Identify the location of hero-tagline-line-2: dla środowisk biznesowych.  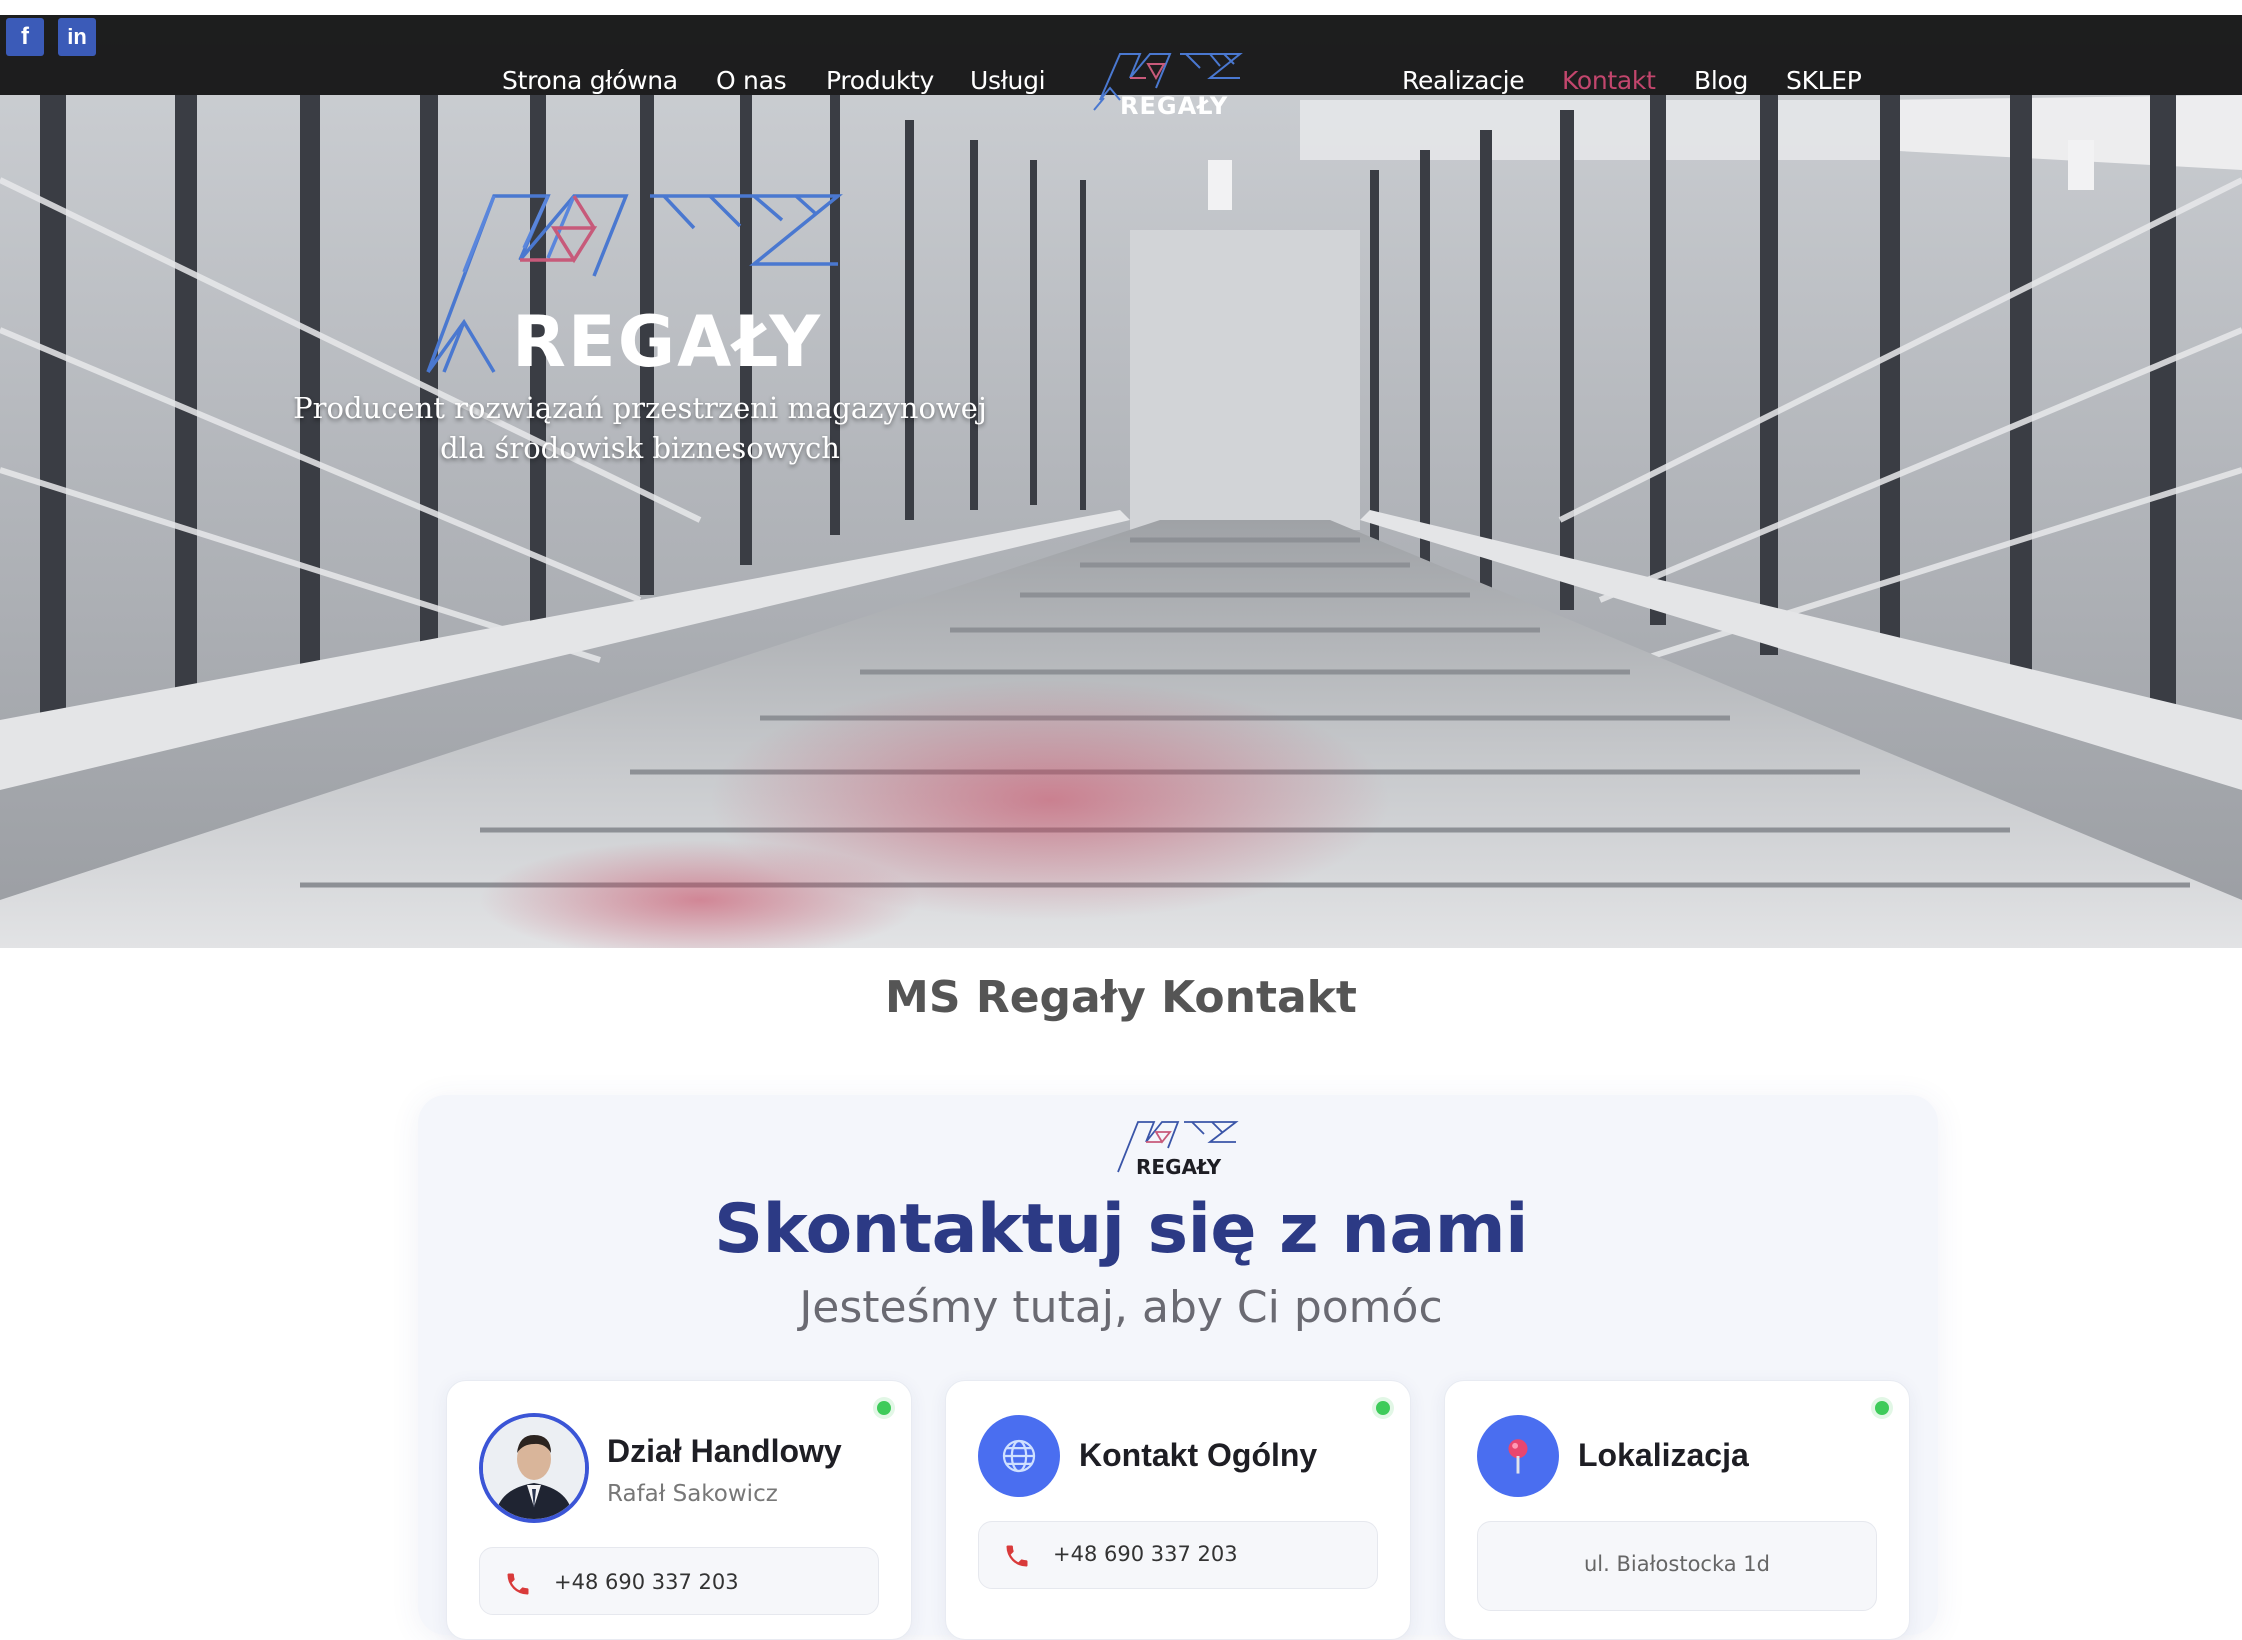
(640, 448).